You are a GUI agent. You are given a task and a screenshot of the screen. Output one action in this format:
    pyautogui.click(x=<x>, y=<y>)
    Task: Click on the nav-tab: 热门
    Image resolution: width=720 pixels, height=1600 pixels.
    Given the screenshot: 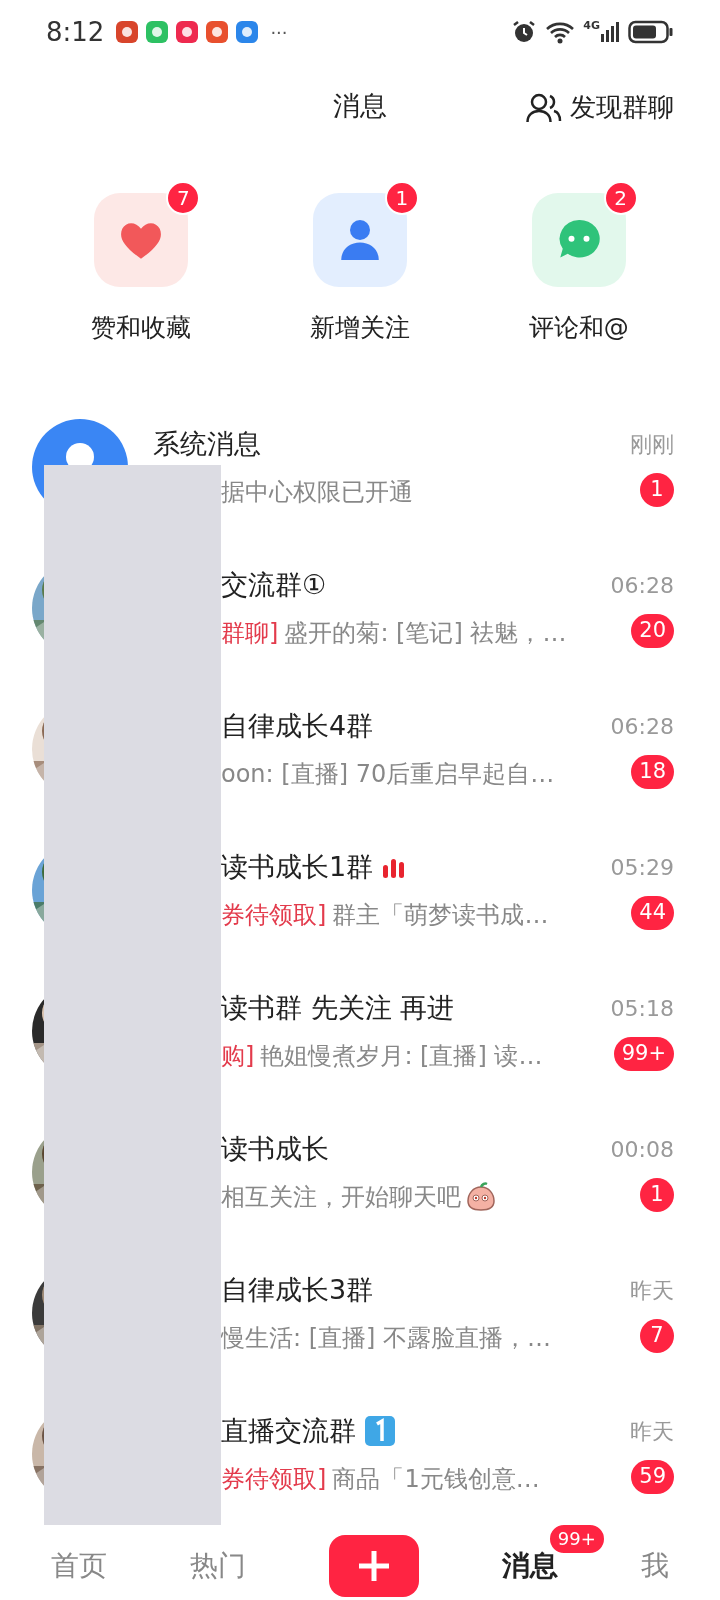 What is the action you would take?
    pyautogui.click(x=218, y=1566)
    